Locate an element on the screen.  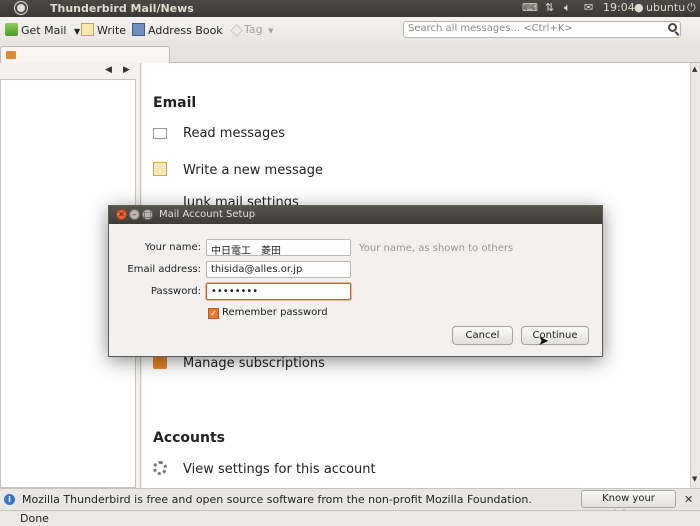
name-hint: Your name, as shown to others is located at coordinates (436, 248).